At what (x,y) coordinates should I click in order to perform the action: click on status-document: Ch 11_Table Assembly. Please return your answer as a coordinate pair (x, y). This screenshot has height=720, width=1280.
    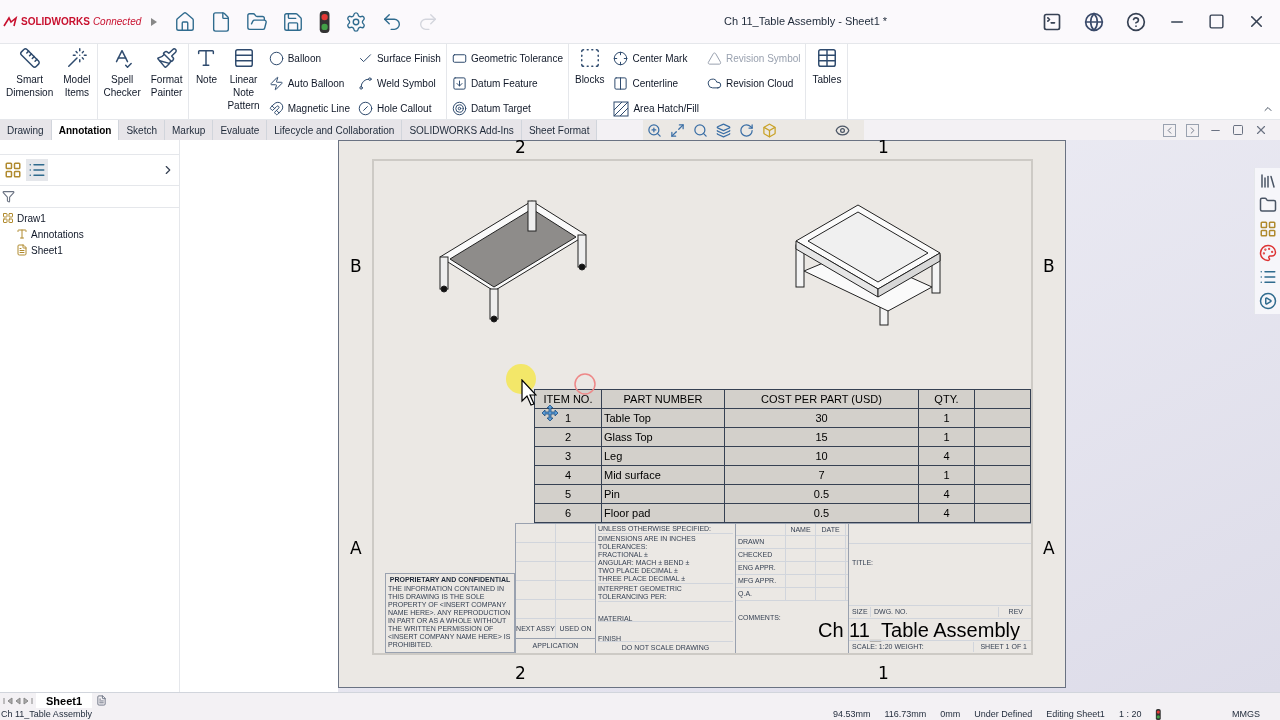
    Looking at the image, I should click on (46, 714).